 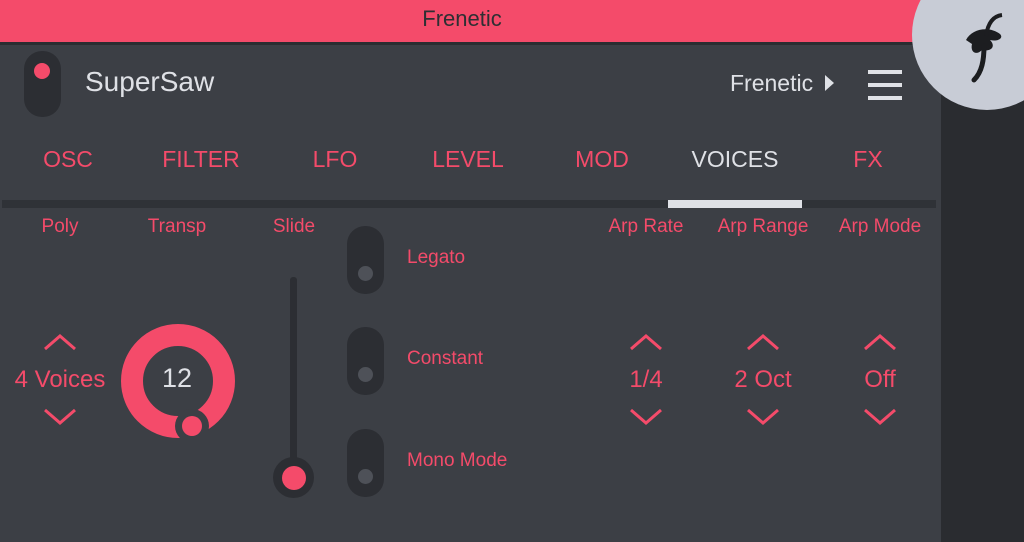 I want to click on legato-label: Legato, so click(x=436, y=257).